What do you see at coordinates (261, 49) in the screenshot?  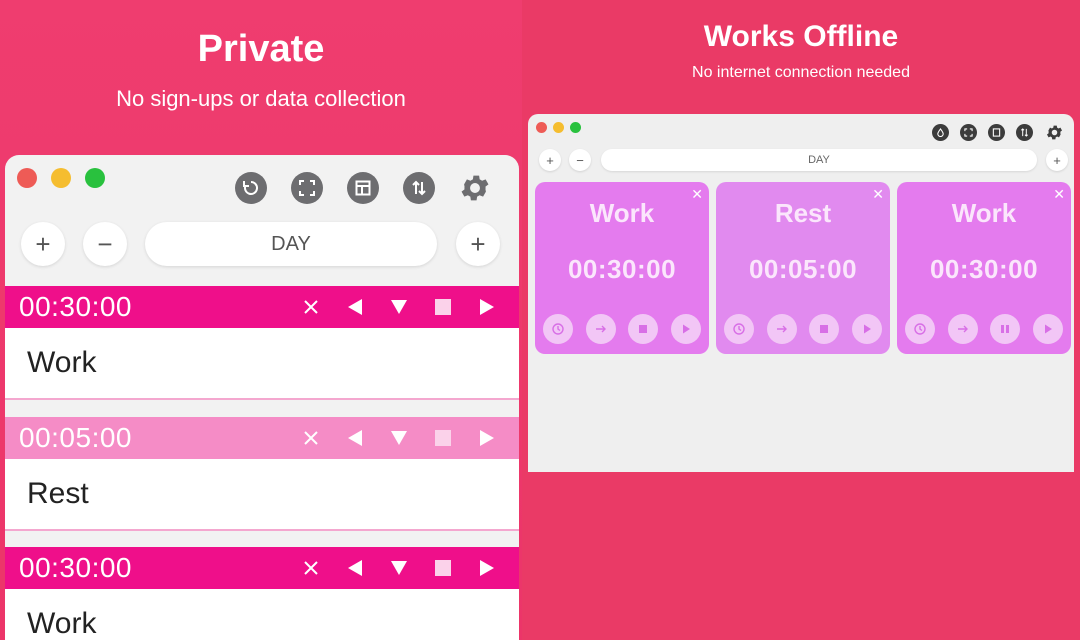 I see `left-panel-title: Private` at bounding box center [261, 49].